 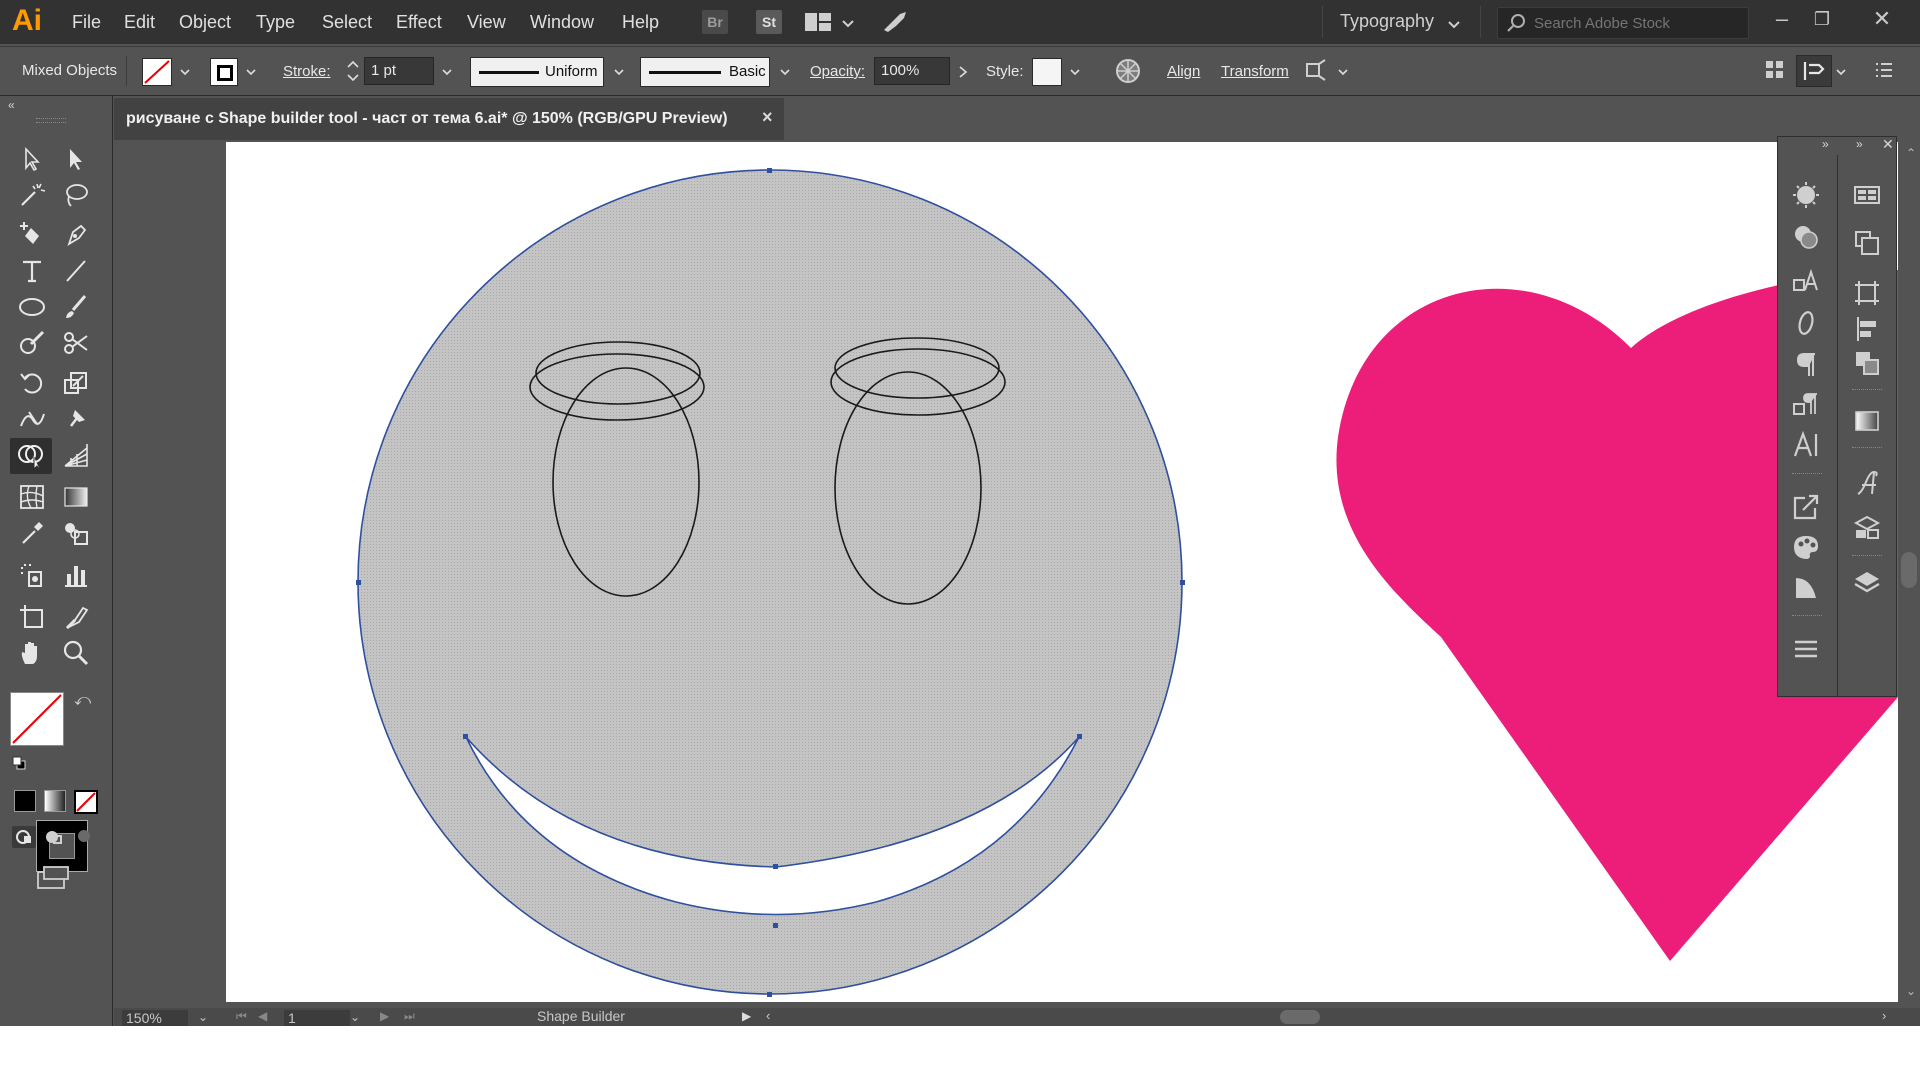 I want to click on menu-effect: Effect, so click(x=419, y=22).